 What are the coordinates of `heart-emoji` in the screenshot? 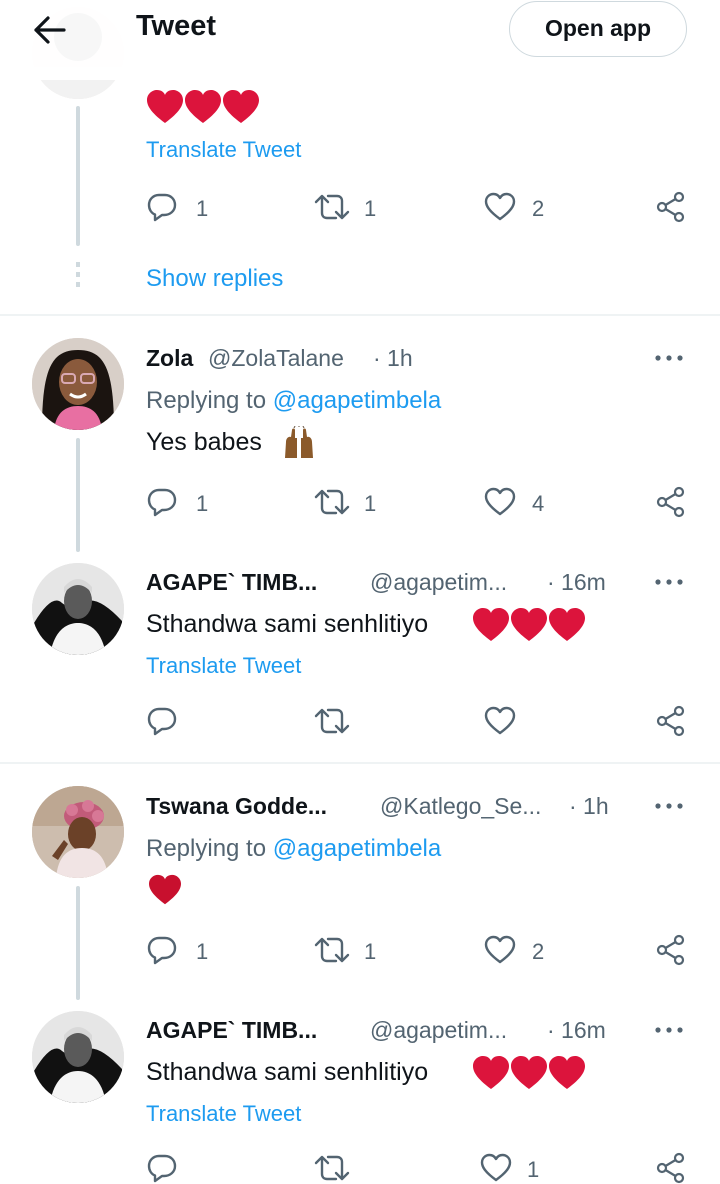 It's located at (165, 890).